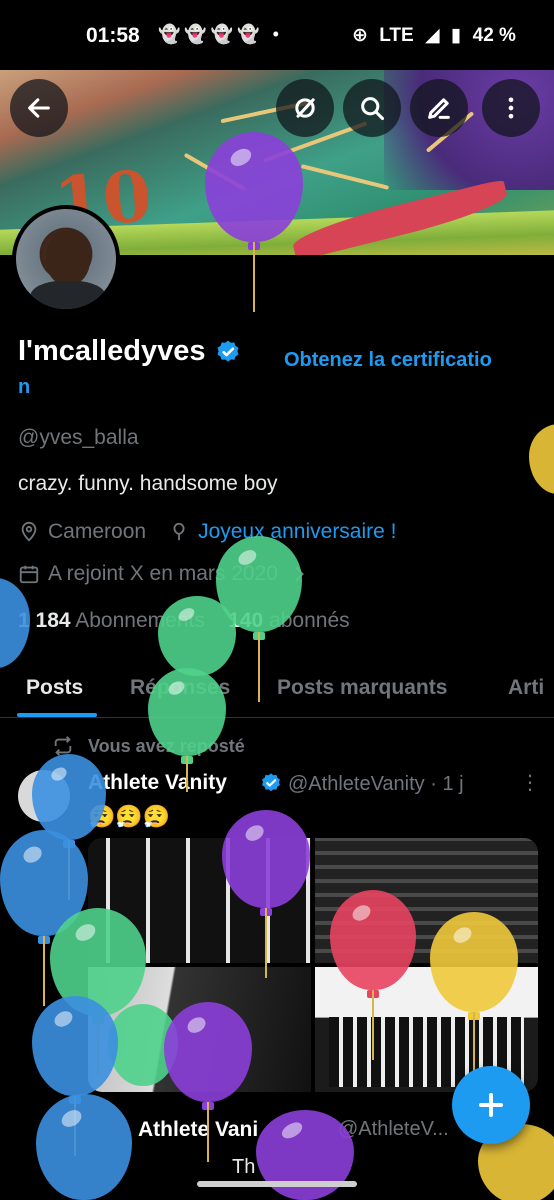  What do you see at coordinates (244, 1167) in the screenshot?
I see `quoted-text: Th` at bounding box center [244, 1167].